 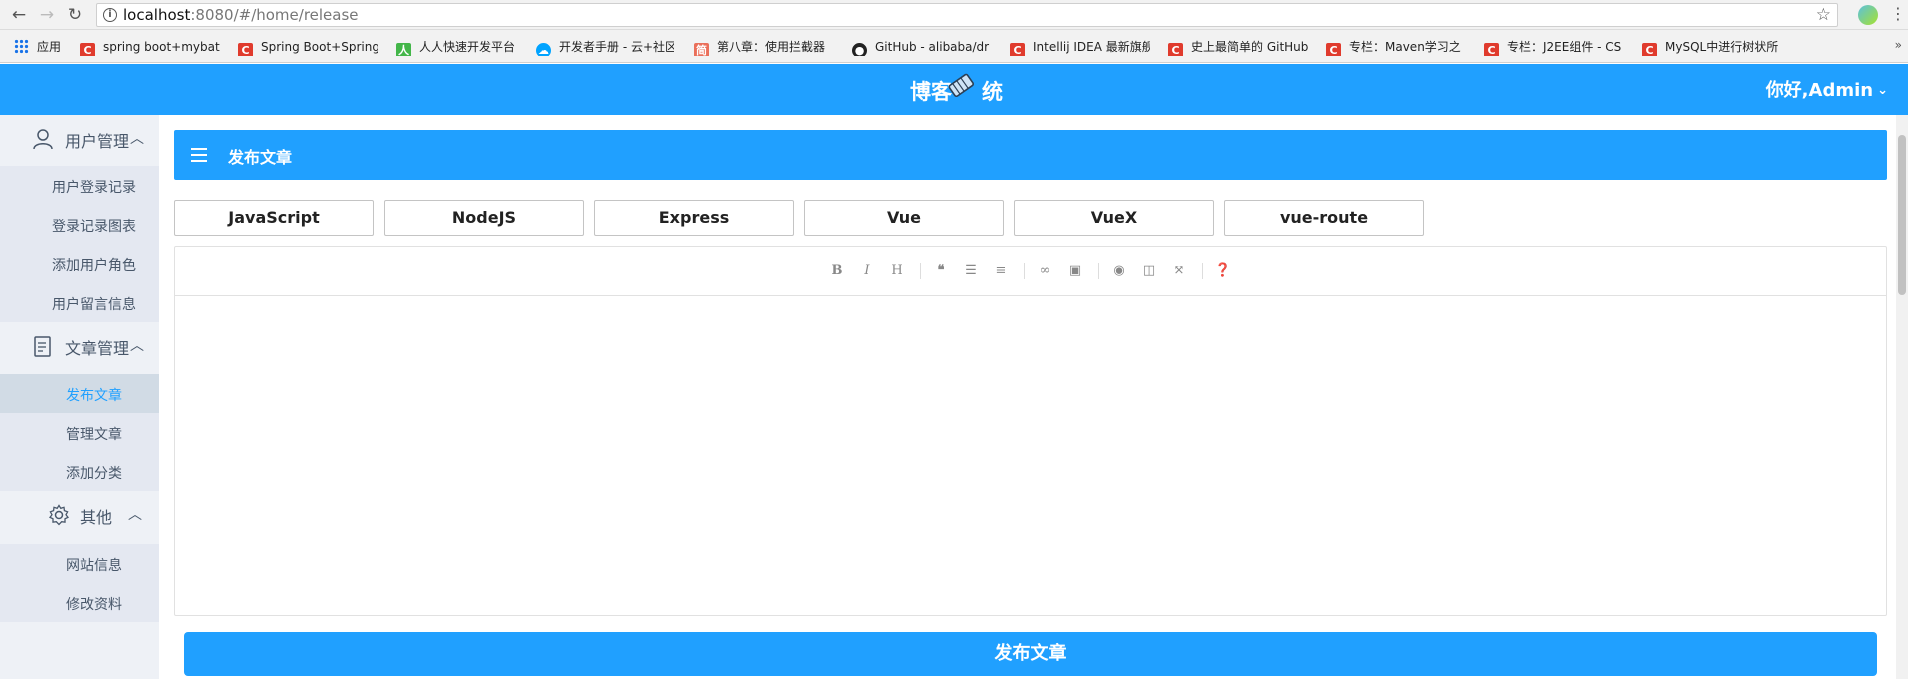 What do you see at coordinates (1823, 15) in the screenshot?
I see `bookmark-star-icon: ☆` at bounding box center [1823, 15].